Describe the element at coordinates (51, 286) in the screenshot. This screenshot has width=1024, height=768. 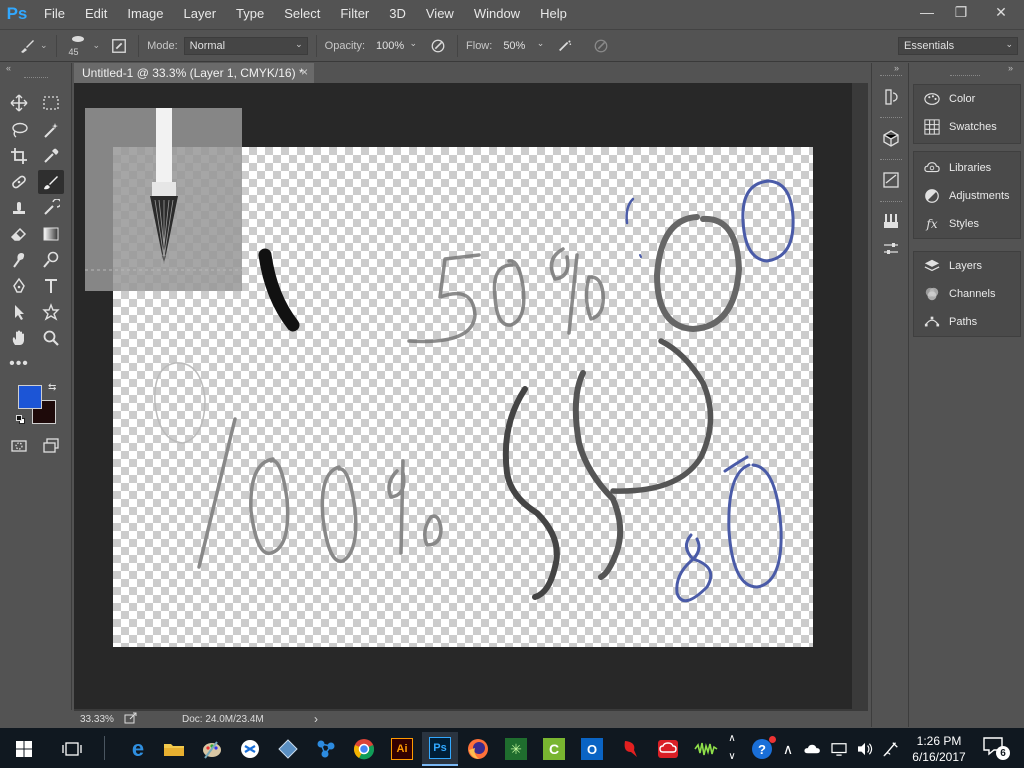
I see `type-tool-icon` at that location.